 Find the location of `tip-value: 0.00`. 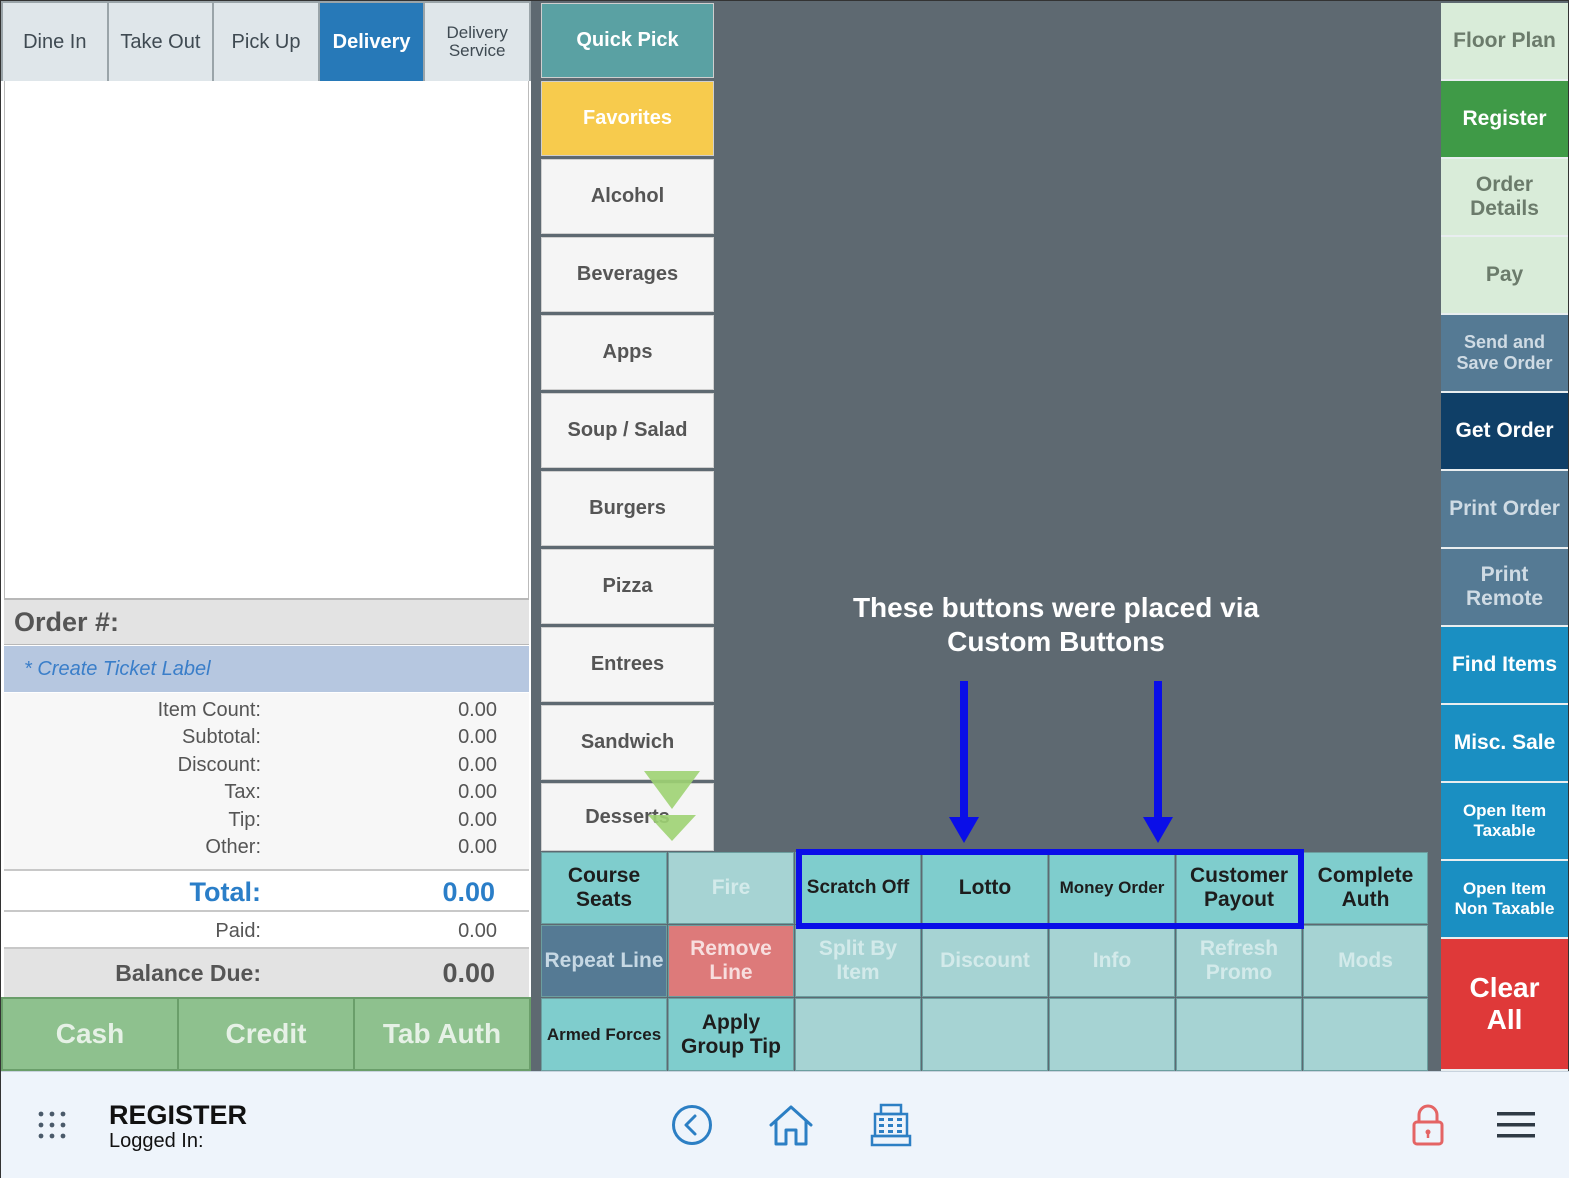

tip-value: 0.00 is located at coordinates (477, 820).